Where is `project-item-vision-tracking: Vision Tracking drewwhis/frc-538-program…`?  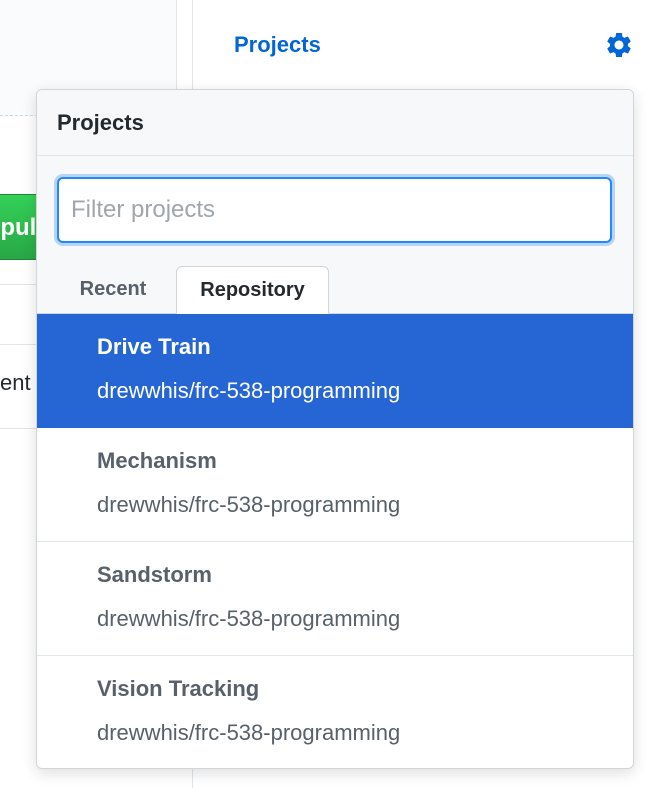
project-item-vision-tracking: Vision Tracking drewwhis/frc-538-program… is located at coordinates (335, 712).